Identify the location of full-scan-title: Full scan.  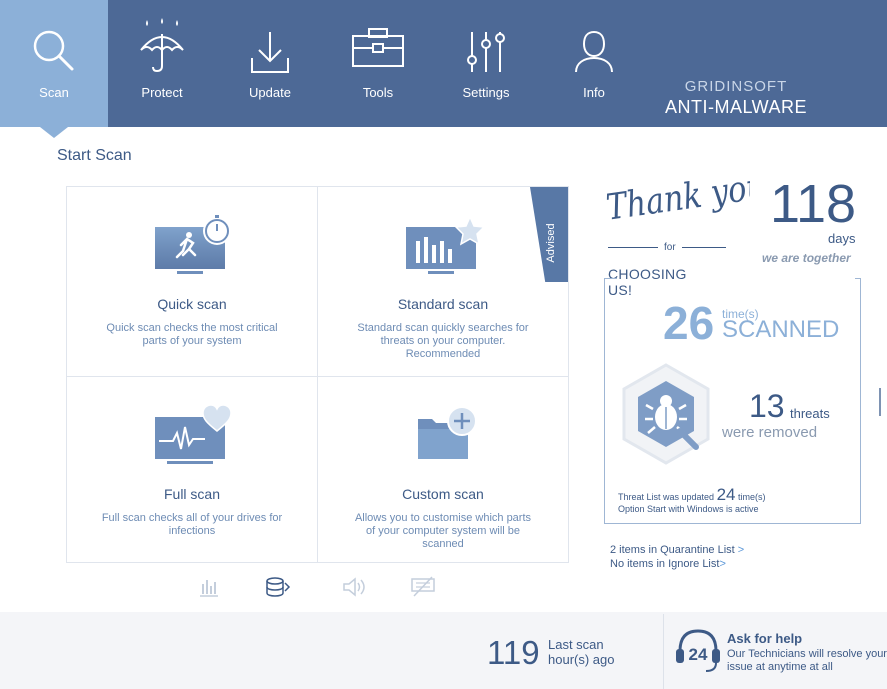
(192, 494).